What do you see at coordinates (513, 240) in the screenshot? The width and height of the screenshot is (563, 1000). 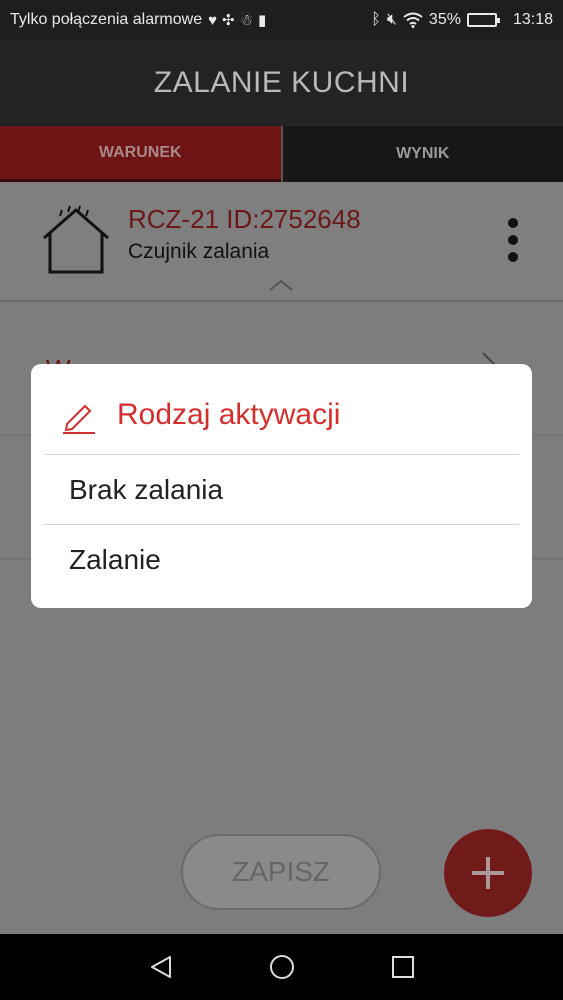 I see `more-options-icon` at bounding box center [513, 240].